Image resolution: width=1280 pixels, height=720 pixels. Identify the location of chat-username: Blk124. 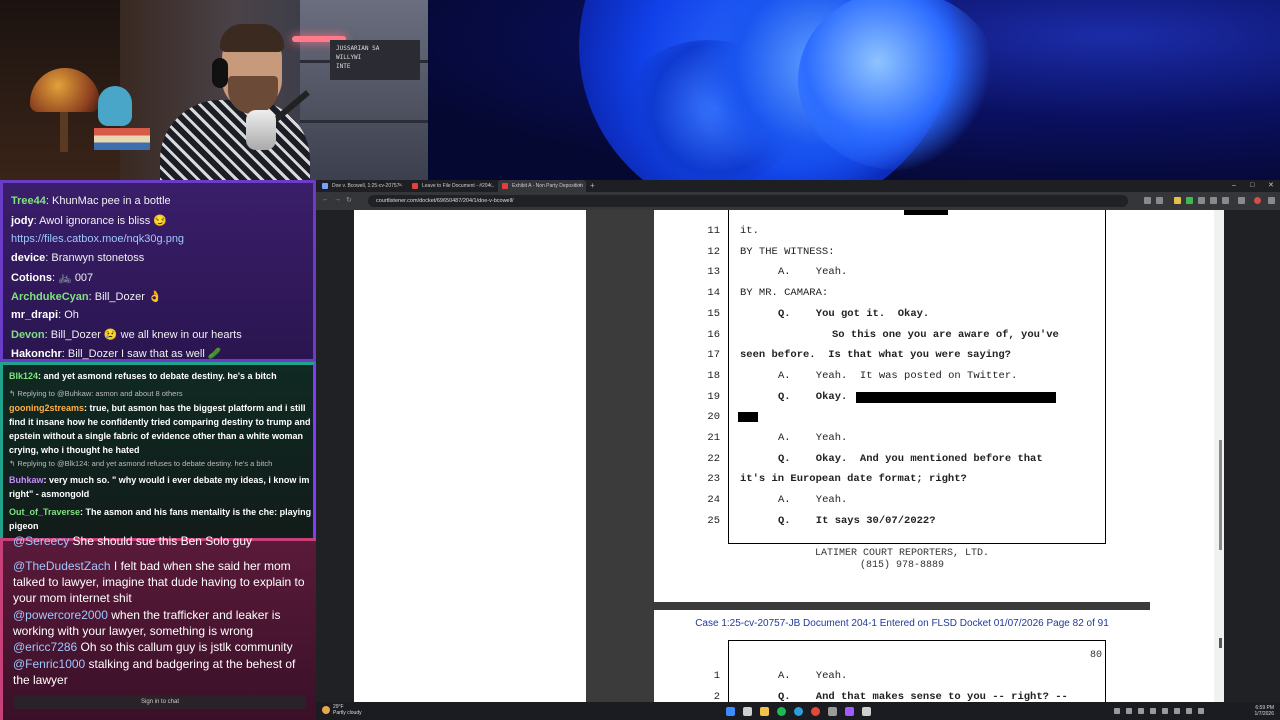
(24, 376).